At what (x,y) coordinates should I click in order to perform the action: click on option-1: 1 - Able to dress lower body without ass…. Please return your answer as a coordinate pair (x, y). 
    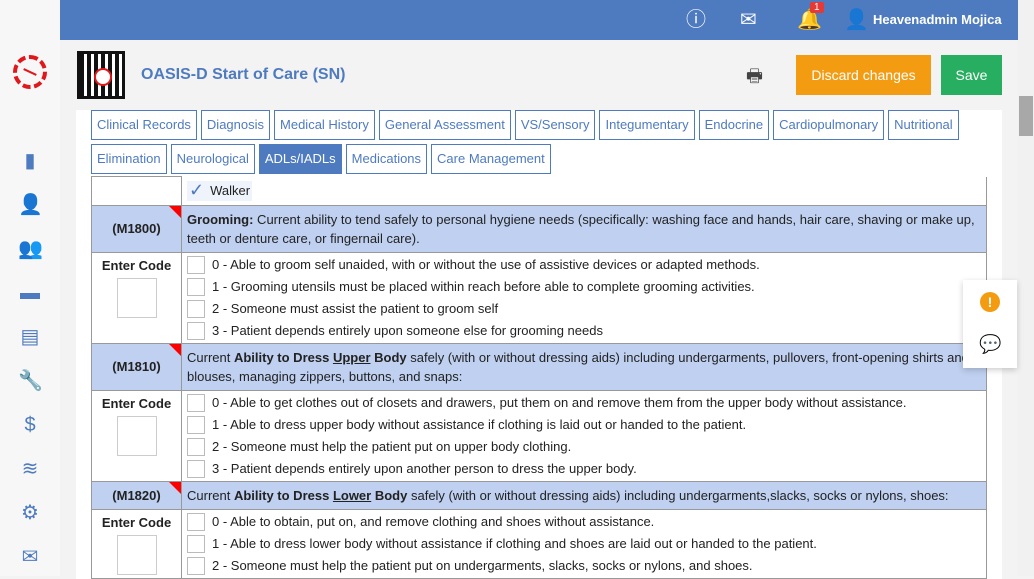
    Looking at the image, I should click on (584, 544).